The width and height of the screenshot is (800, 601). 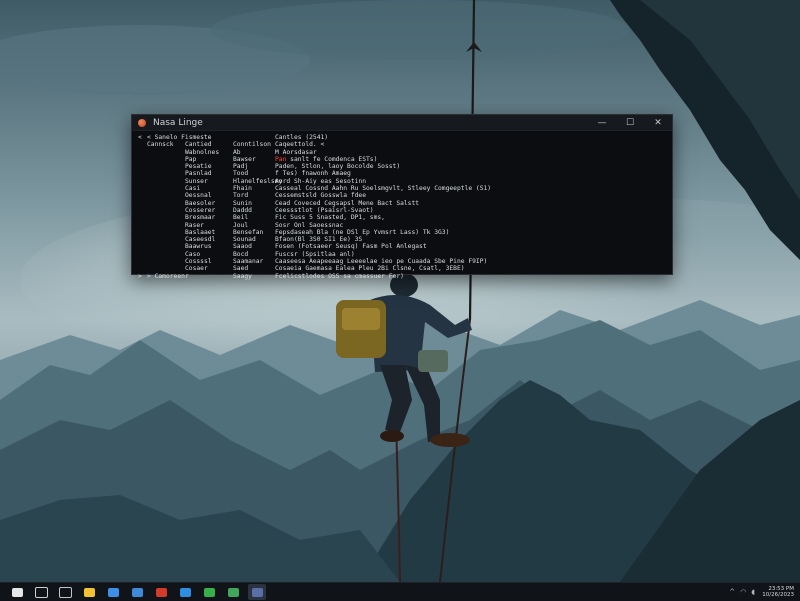 What do you see at coordinates (257, 592) in the screenshot?
I see `taskbar-terminal-button` at bounding box center [257, 592].